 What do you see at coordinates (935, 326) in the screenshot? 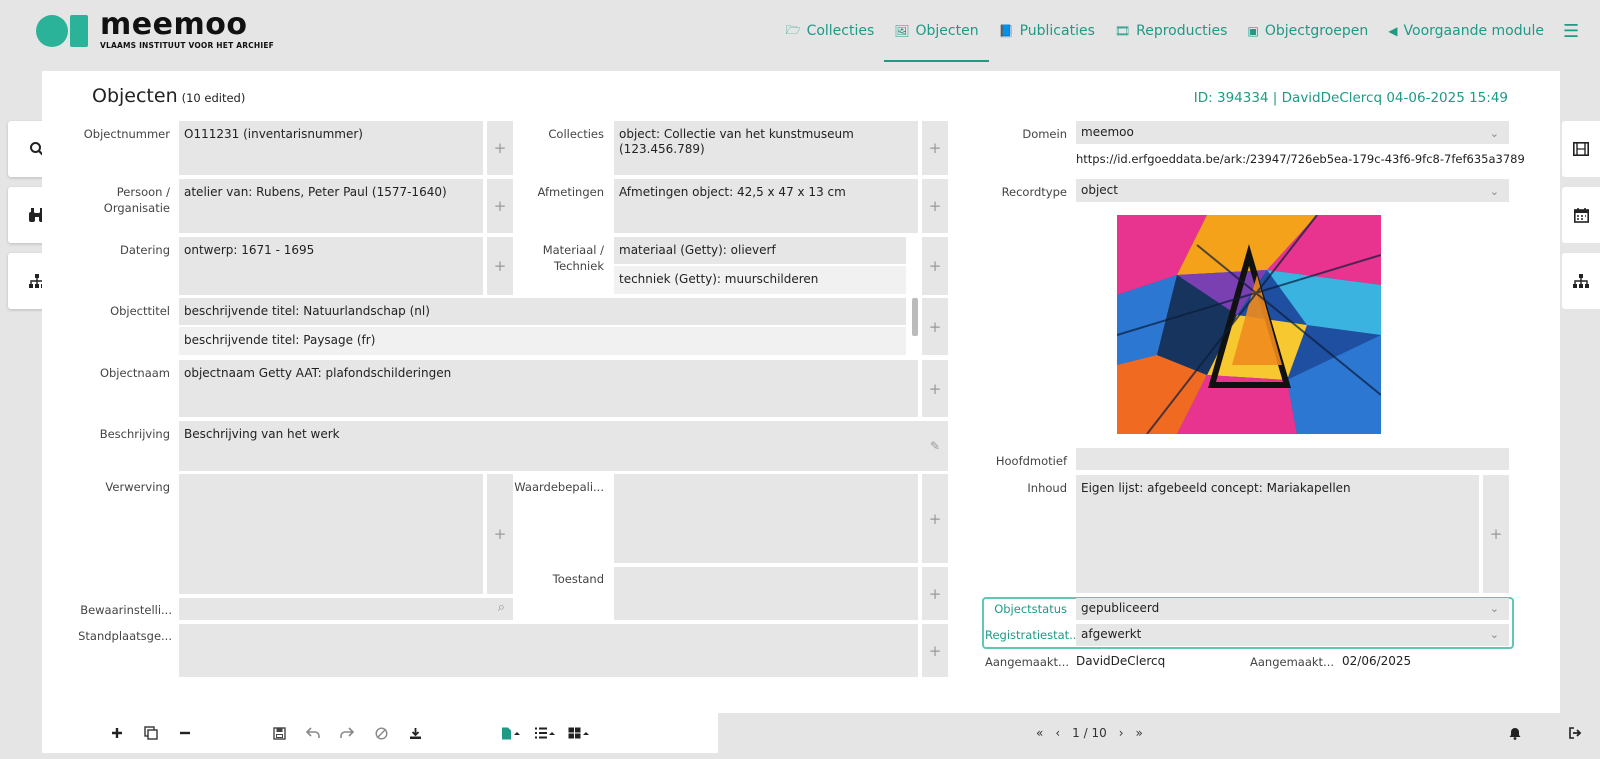
I see `objecttitel-add-button: +` at bounding box center [935, 326].